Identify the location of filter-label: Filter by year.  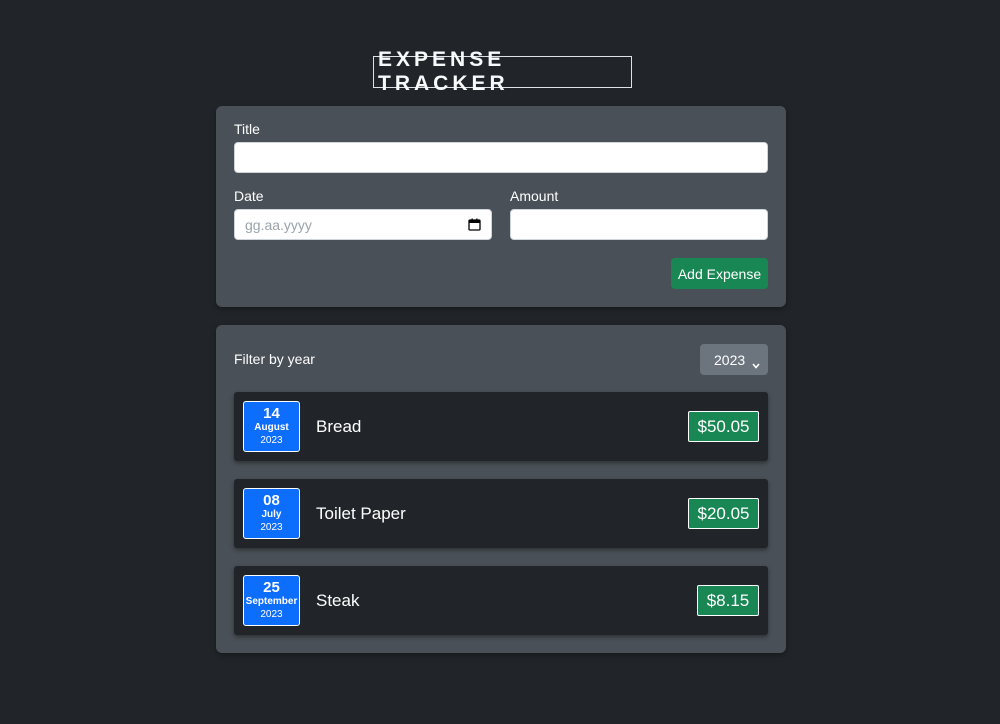
(274, 359).